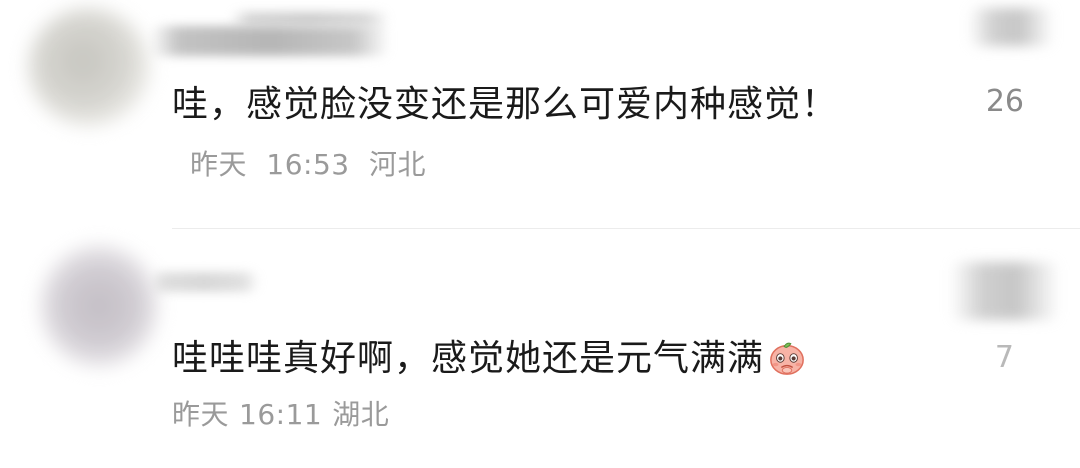 The height and width of the screenshot is (468, 1080). I want to click on like-count: 26, so click(1004, 101).